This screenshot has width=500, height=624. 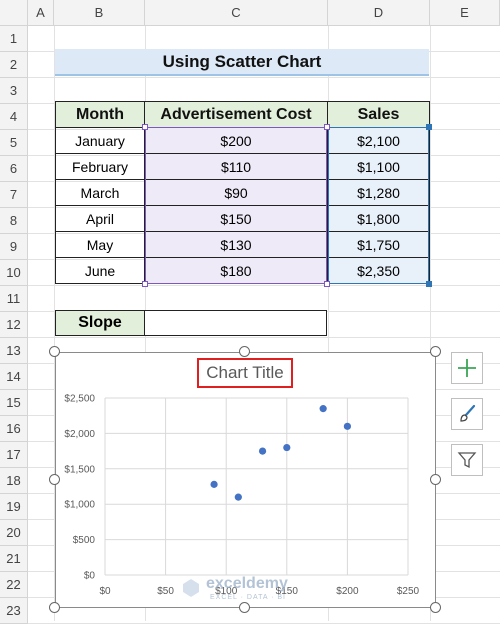 What do you see at coordinates (435, 607) in the screenshot?
I see `resize-handle-bottom-right` at bounding box center [435, 607].